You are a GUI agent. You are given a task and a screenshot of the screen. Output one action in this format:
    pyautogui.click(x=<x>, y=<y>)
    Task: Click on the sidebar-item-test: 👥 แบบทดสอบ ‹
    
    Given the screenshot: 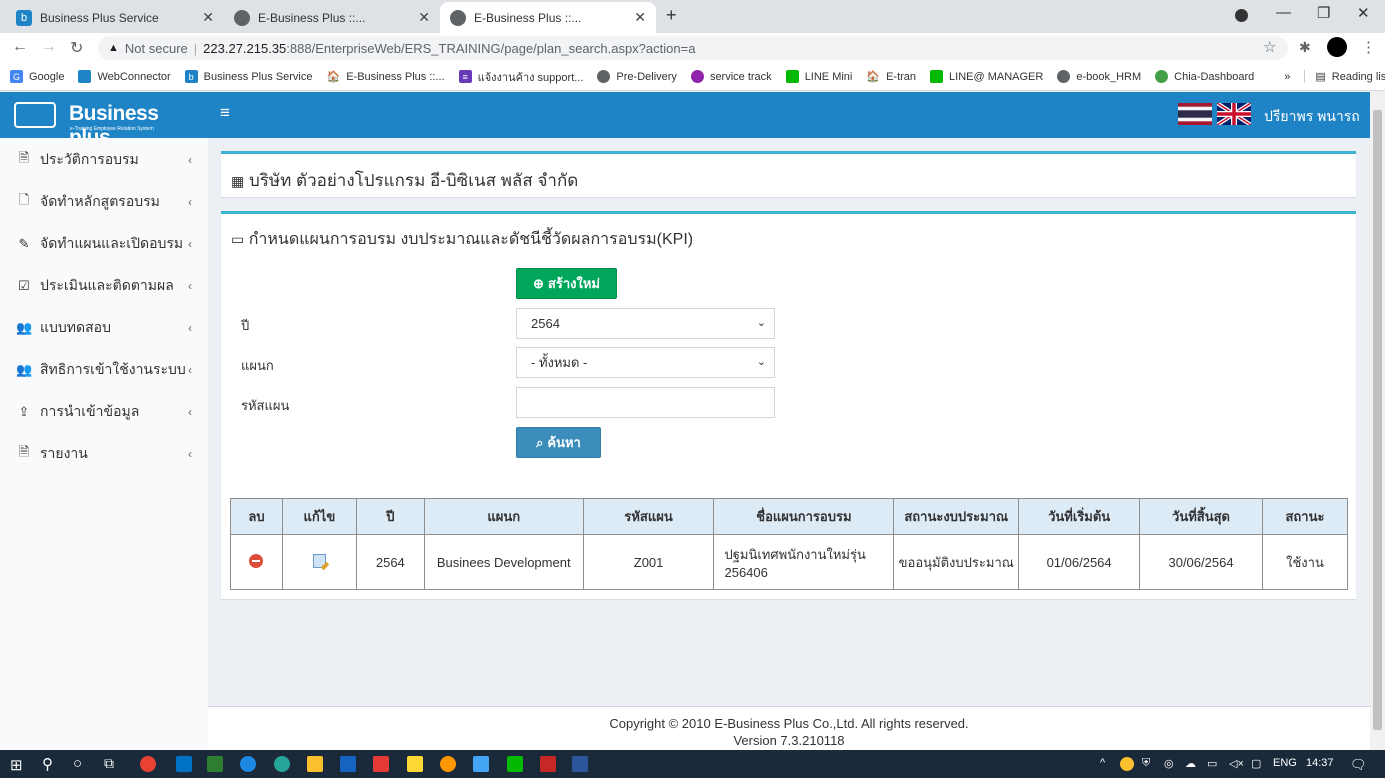 What is the action you would take?
    pyautogui.click(x=104, y=328)
    